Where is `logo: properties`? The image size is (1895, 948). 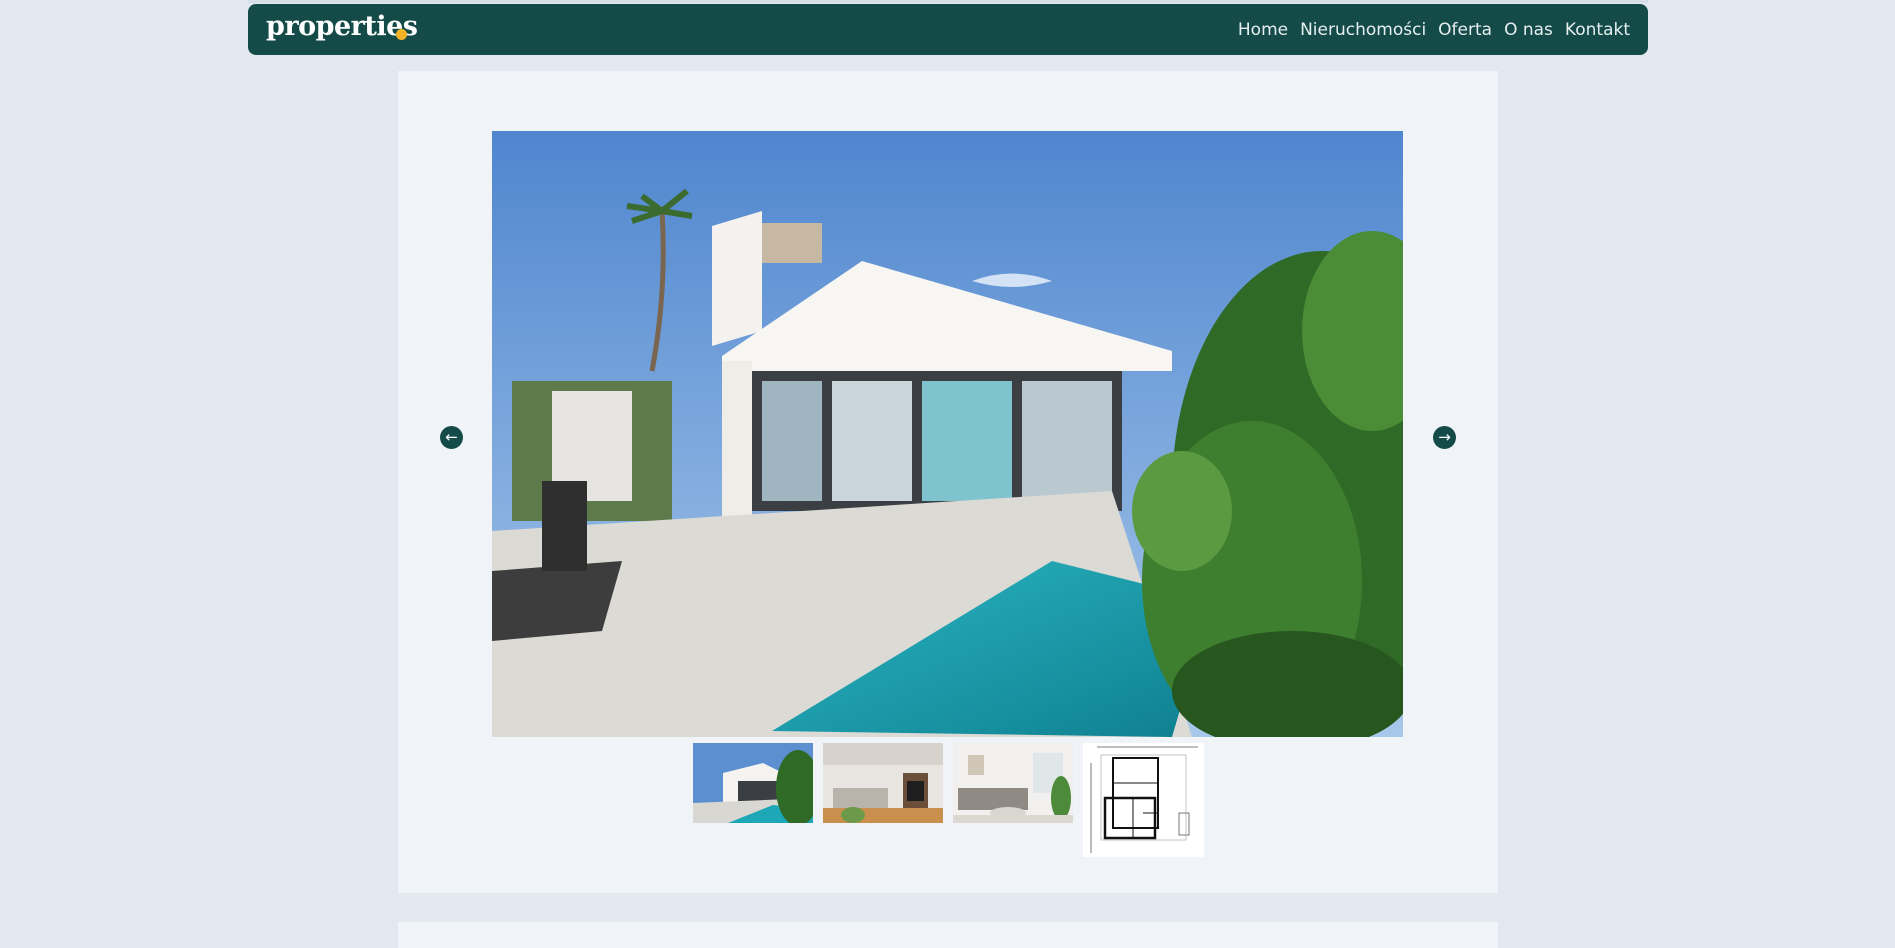 logo: properties is located at coordinates (342, 27).